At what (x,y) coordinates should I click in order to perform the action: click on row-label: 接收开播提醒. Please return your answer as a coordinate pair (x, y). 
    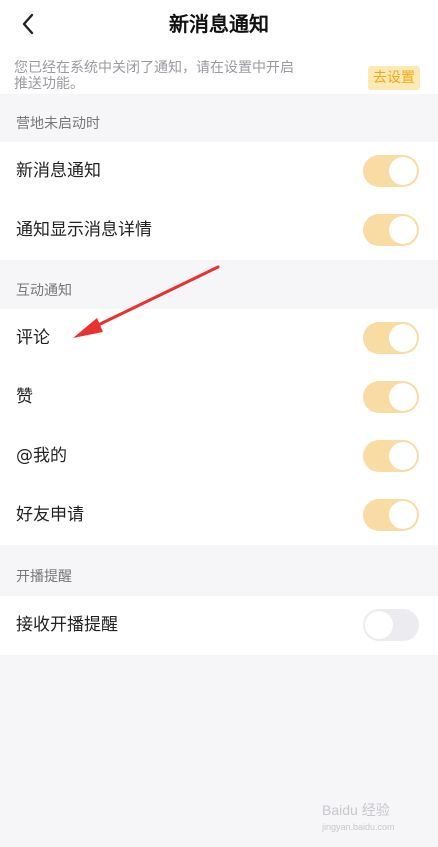
    Looking at the image, I should click on (67, 625).